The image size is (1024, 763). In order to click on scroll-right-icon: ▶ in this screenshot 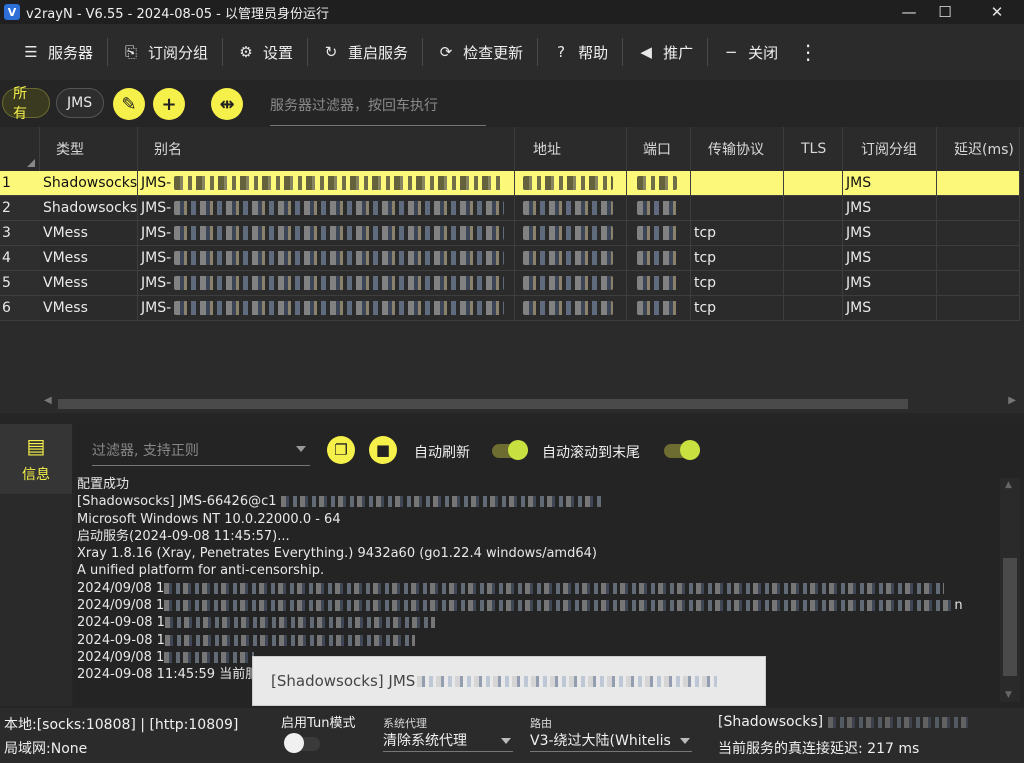, I will do `click(1012, 400)`.